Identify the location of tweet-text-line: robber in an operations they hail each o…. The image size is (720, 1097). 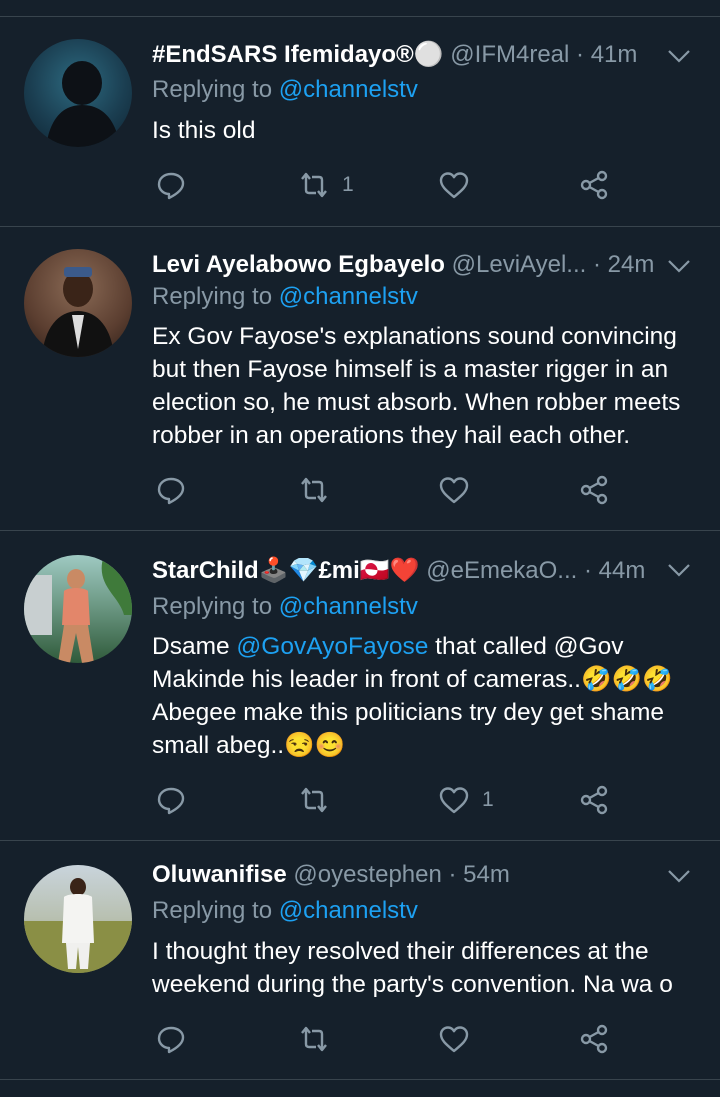
(391, 435).